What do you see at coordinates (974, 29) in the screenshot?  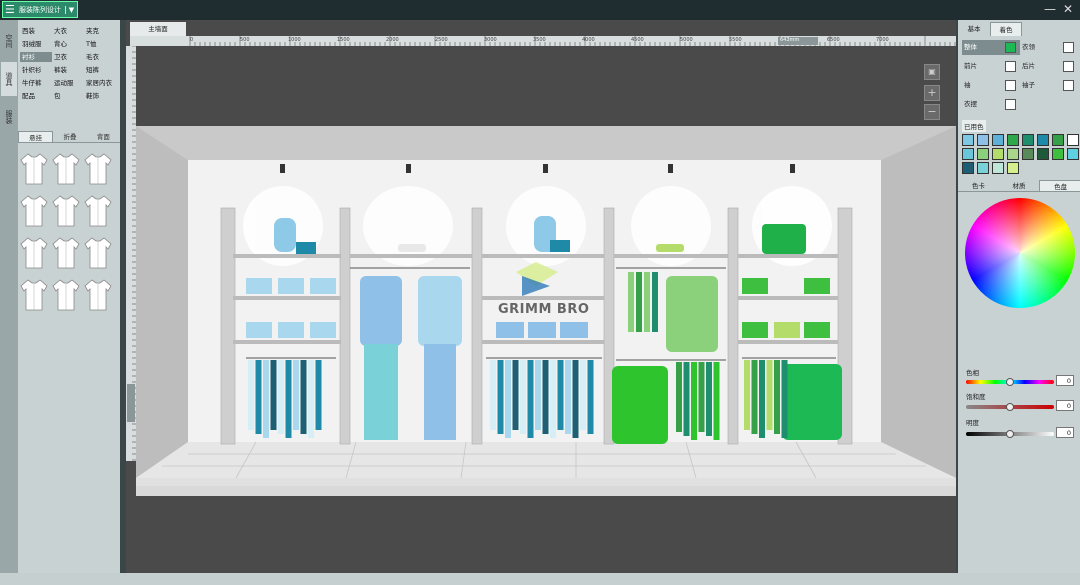 I see `tab-basic: 基本` at bounding box center [974, 29].